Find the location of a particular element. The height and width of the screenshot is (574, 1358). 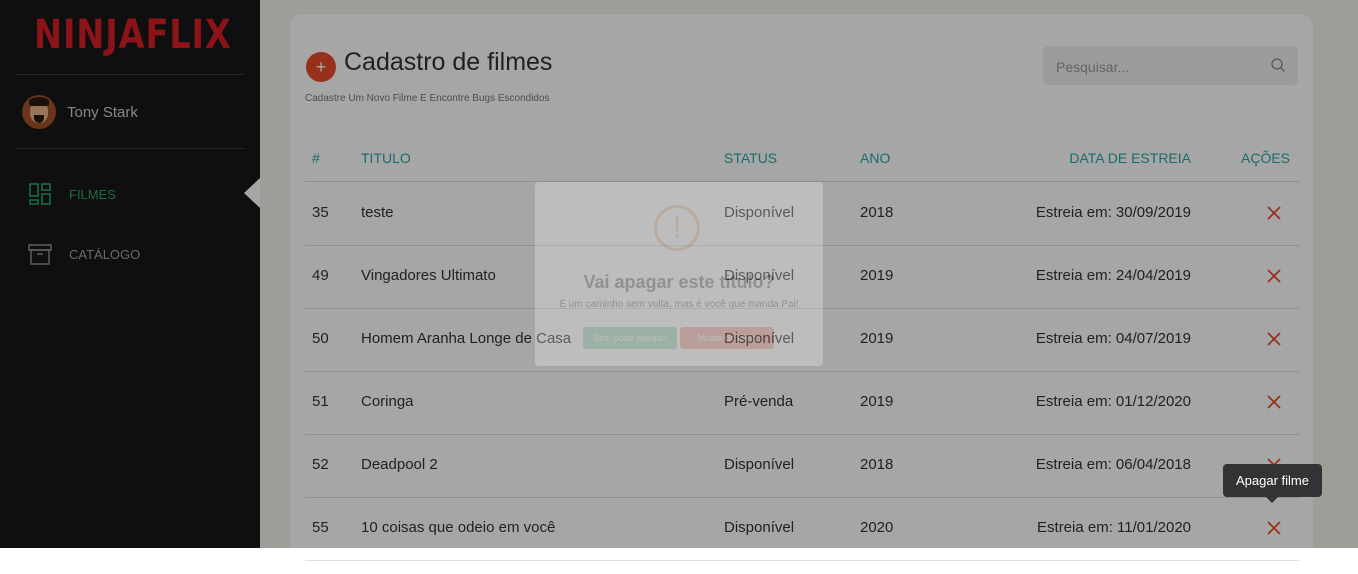

tooltip: Apagar filme is located at coordinates (1272, 480).